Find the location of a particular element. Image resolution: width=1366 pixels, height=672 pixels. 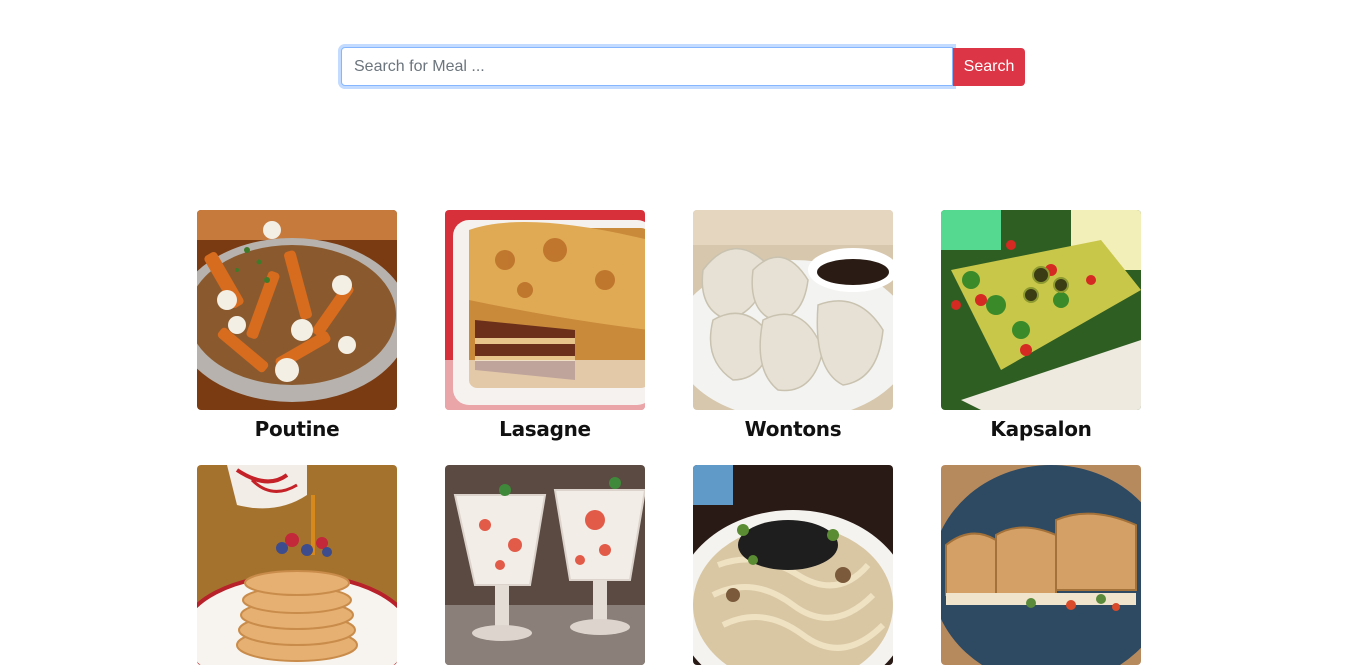

meal-name: Lasagne is located at coordinates (545, 429).